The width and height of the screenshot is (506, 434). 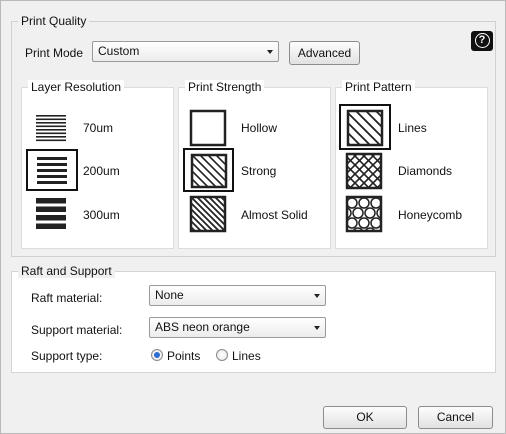 I want to click on almost-solid-icon, so click(x=208, y=214).